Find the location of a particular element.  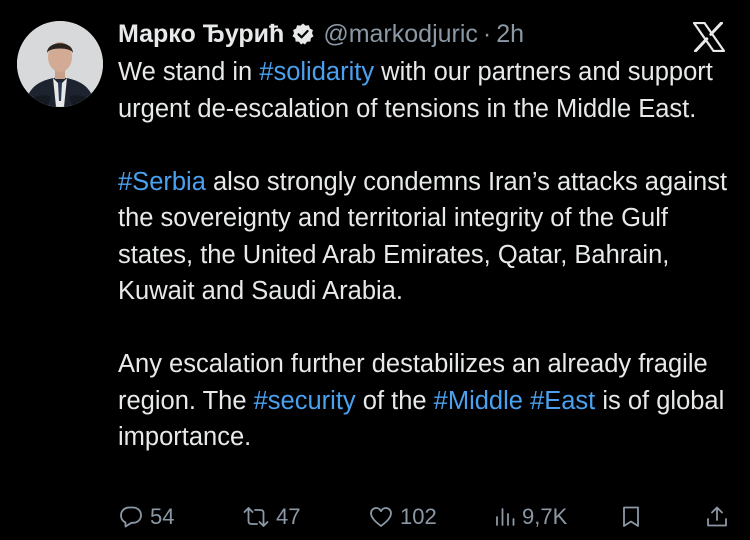

views-icon is located at coordinates (505, 517).